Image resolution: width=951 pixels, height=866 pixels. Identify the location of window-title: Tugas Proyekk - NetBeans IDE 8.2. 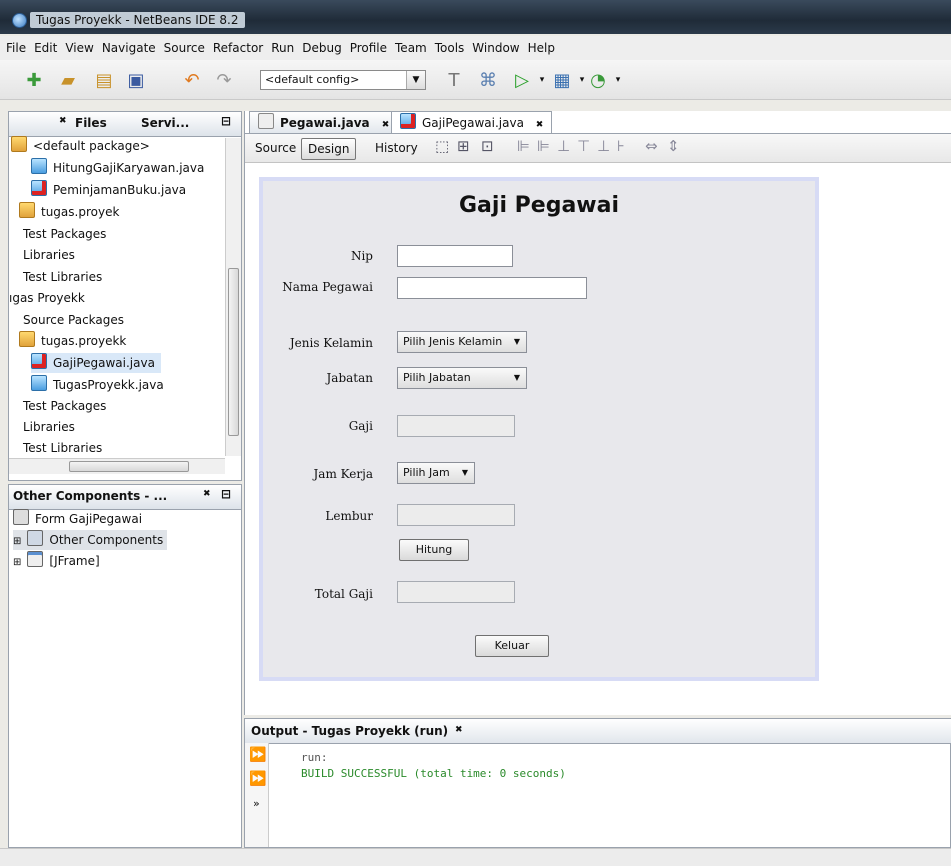
(137, 20).